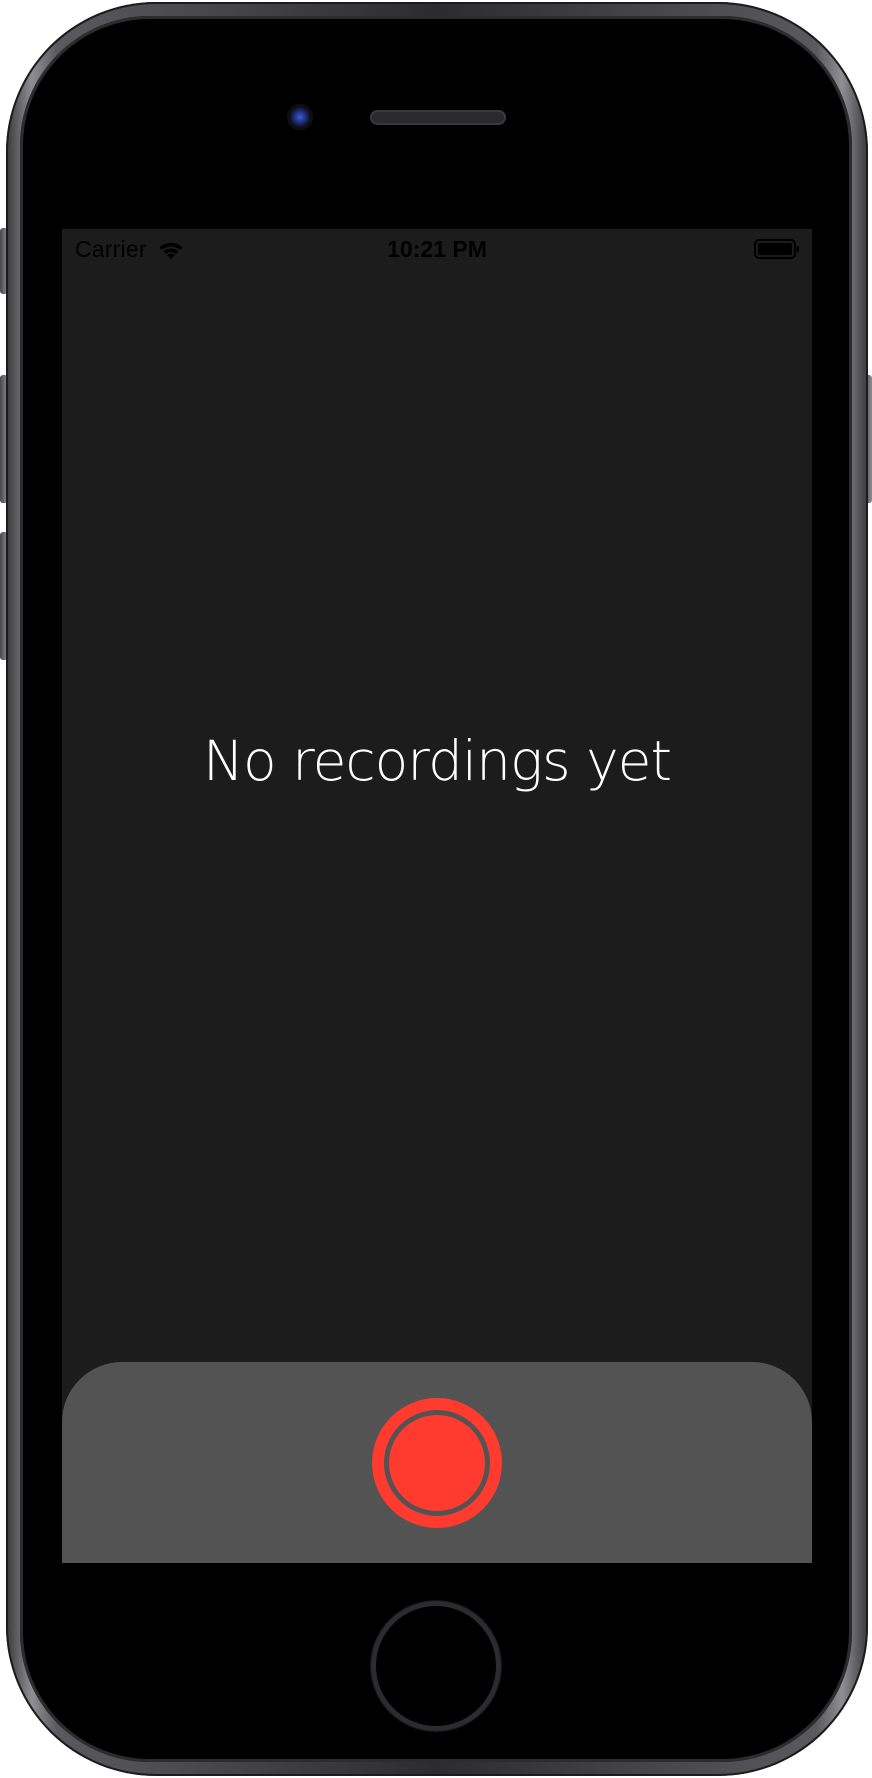 This screenshot has height=1778, width=872. Describe the element at coordinates (776, 249) in the screenshot. I see `battery-icon` at that location.